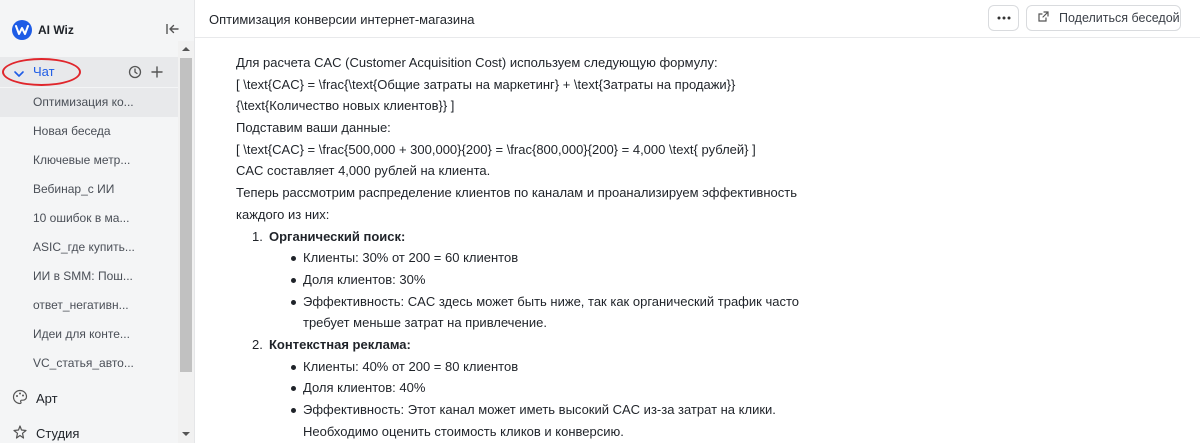 Image resolution: width=1200 pixels, height=443 pixels. Describe the element at coordinates (89, 131) in the screenshot. I see `conversation-item: Новая беседа` at that location.